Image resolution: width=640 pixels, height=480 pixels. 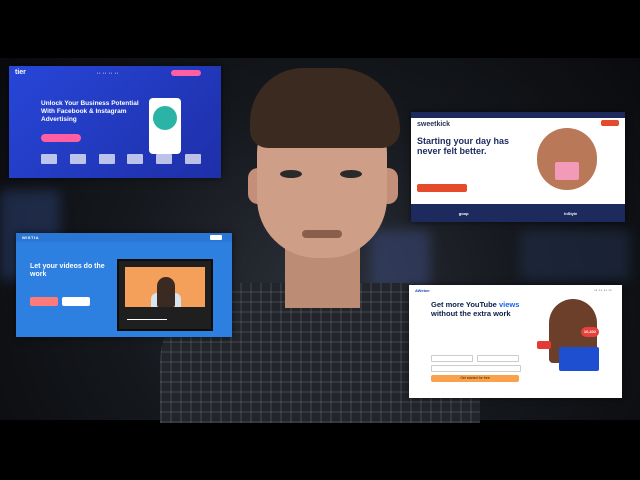 I want to click on sweetkick-product-pack, so click(x=567, y=171).